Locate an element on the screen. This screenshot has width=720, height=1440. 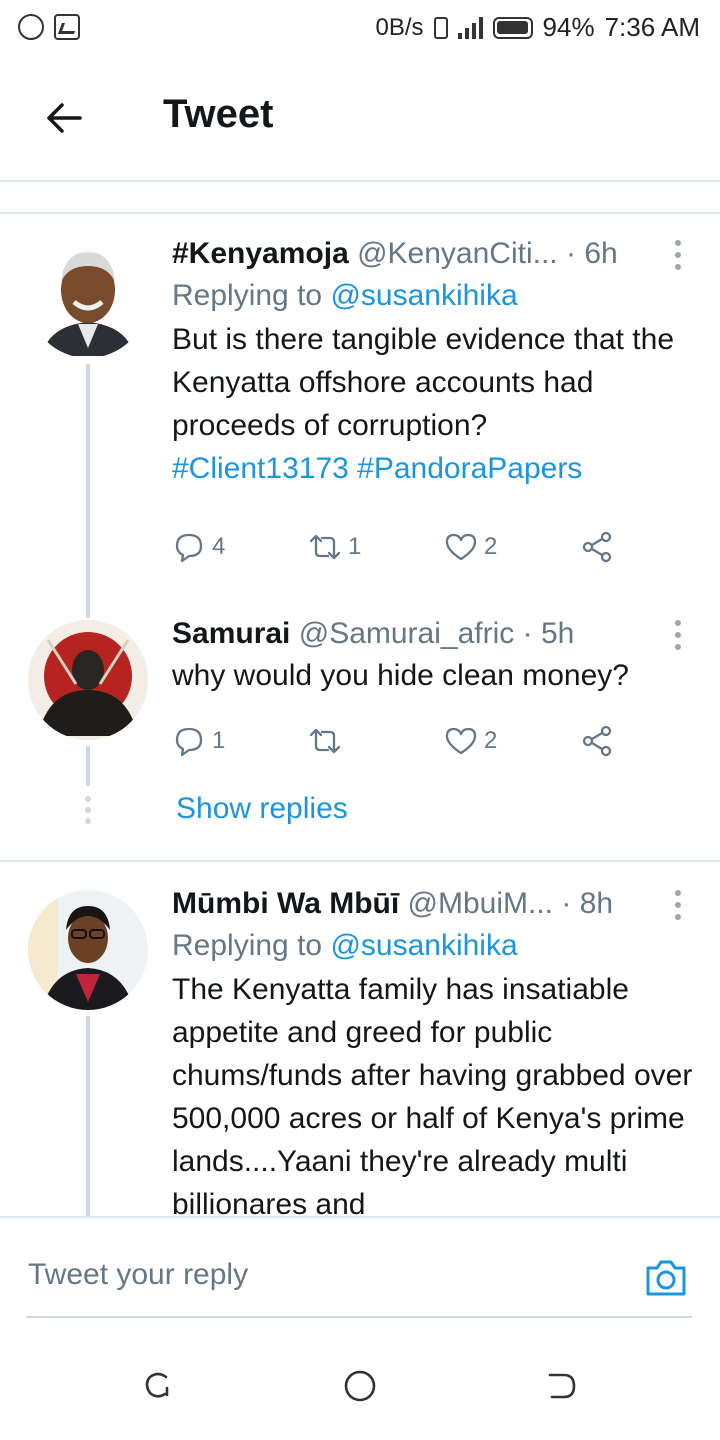
home-icon is located at coordinates (360, 1386).